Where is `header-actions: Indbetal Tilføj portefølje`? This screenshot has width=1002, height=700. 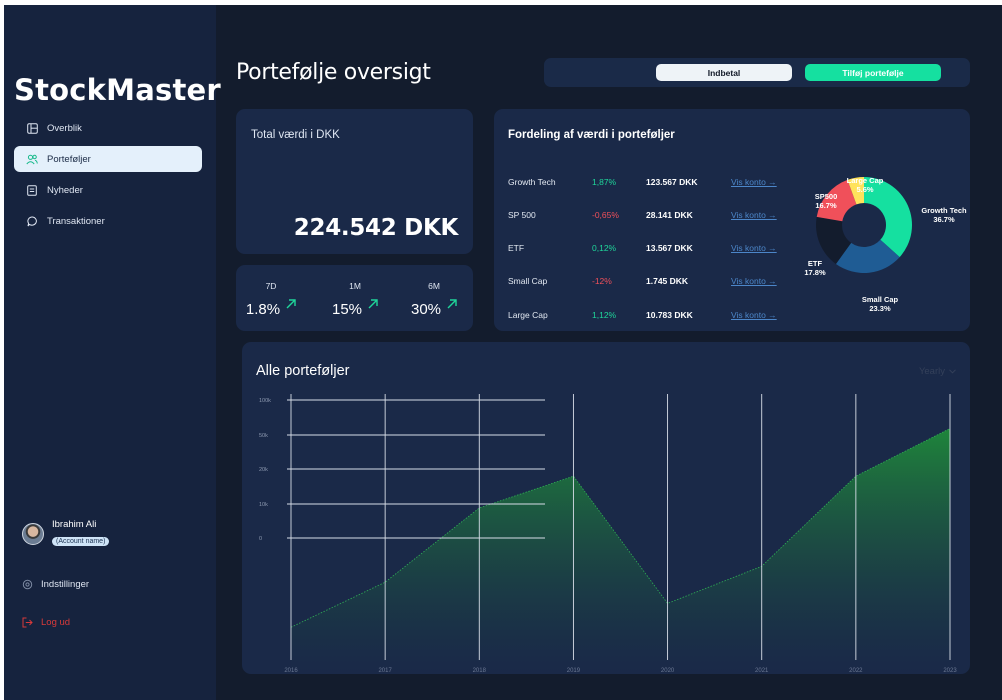 header-actions: Indbetal Tilføj portefølje is located at coordinates (757, 72).